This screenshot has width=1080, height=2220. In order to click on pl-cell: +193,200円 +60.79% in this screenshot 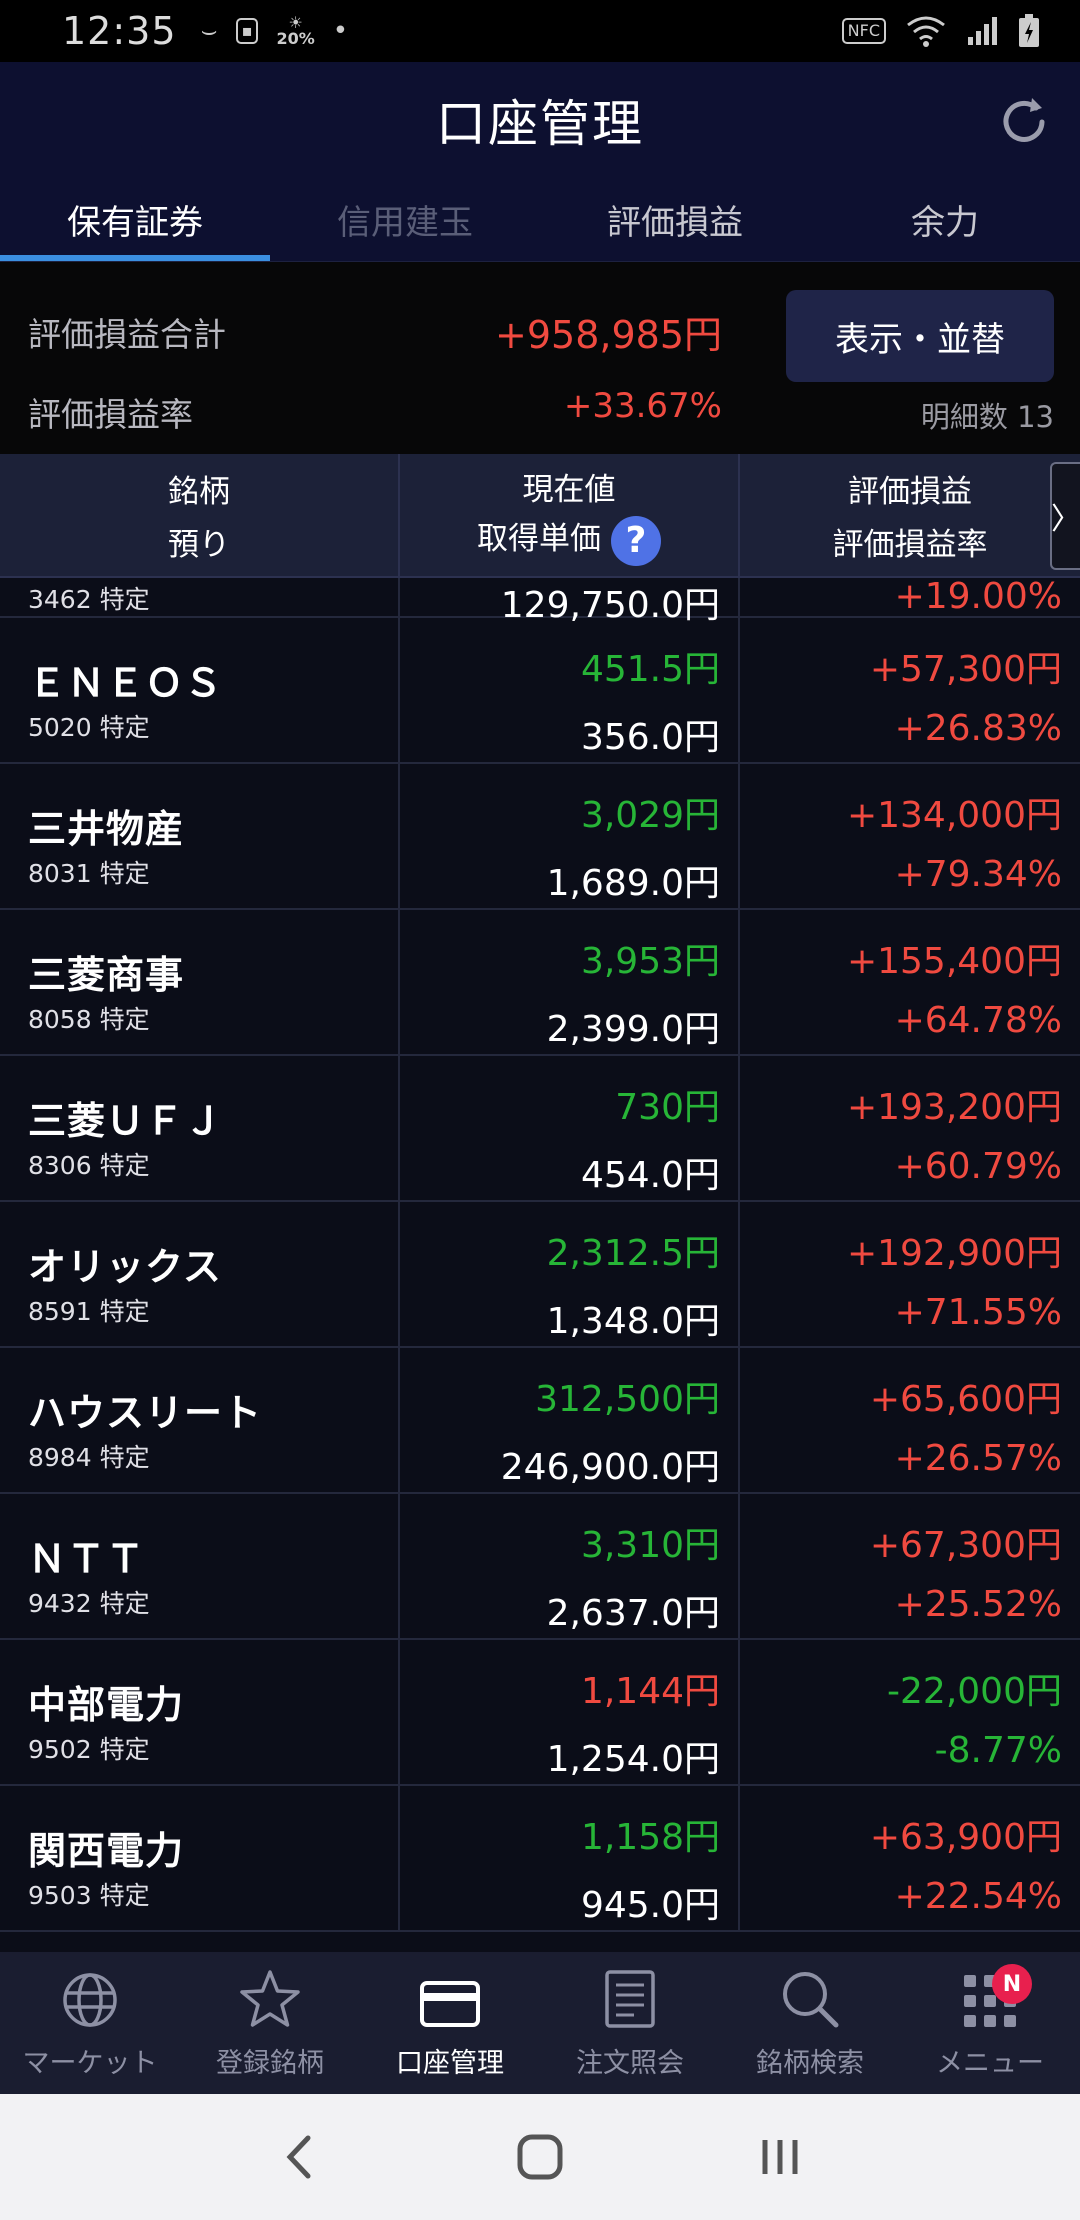, I will do `click(910, 1128)`.